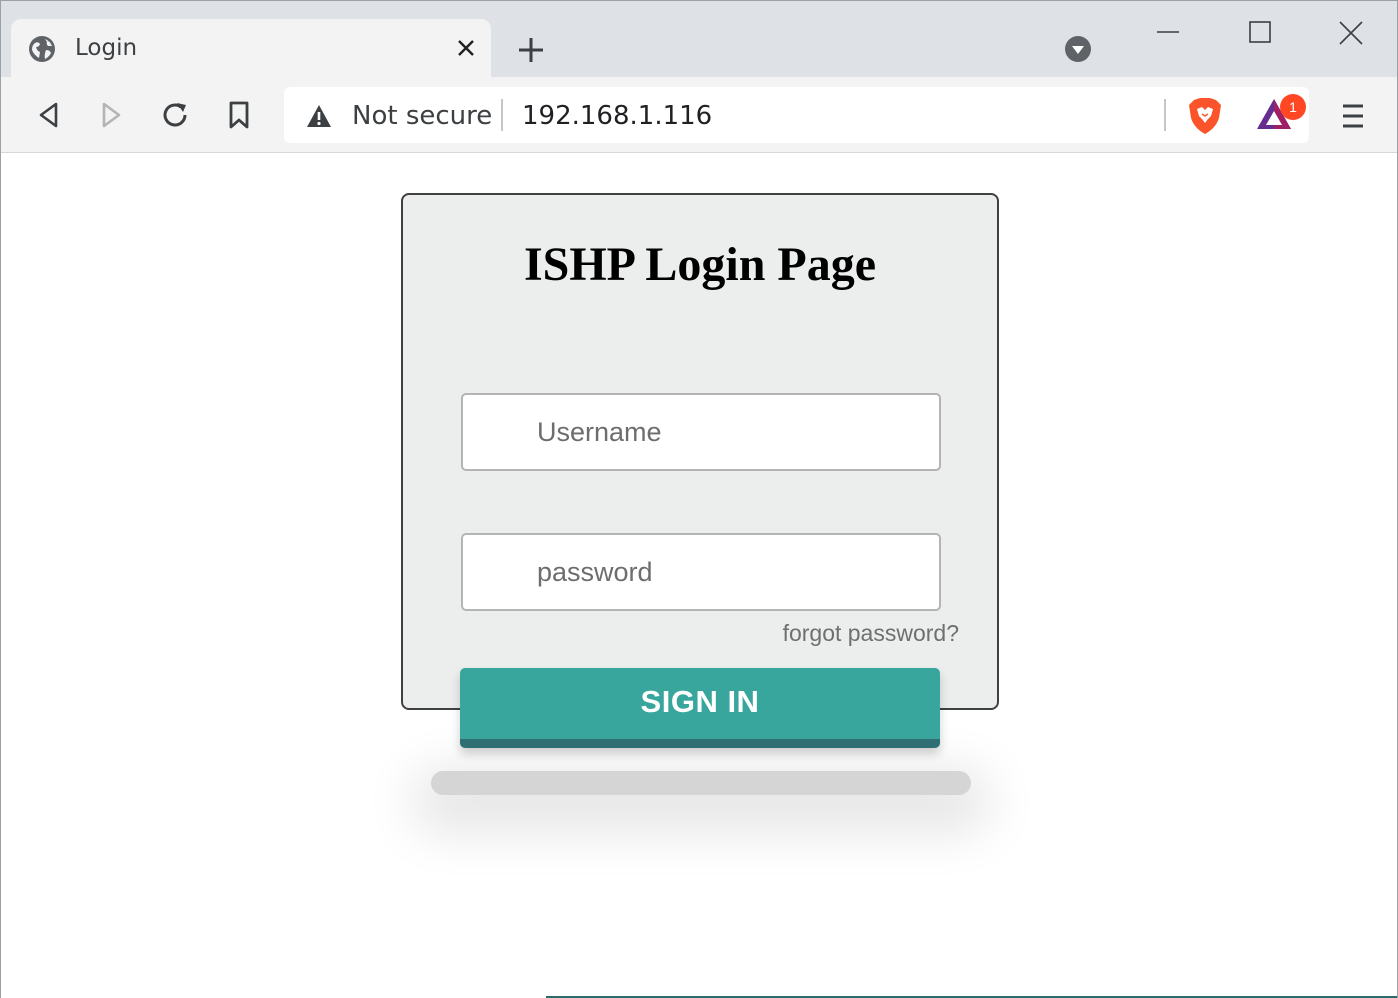 This screenshot has height=998, width=1398. What do you see at coordinates (422, 116) in the screenshot?
I see `security-label: Not secure` at bounding box center [422, 116].